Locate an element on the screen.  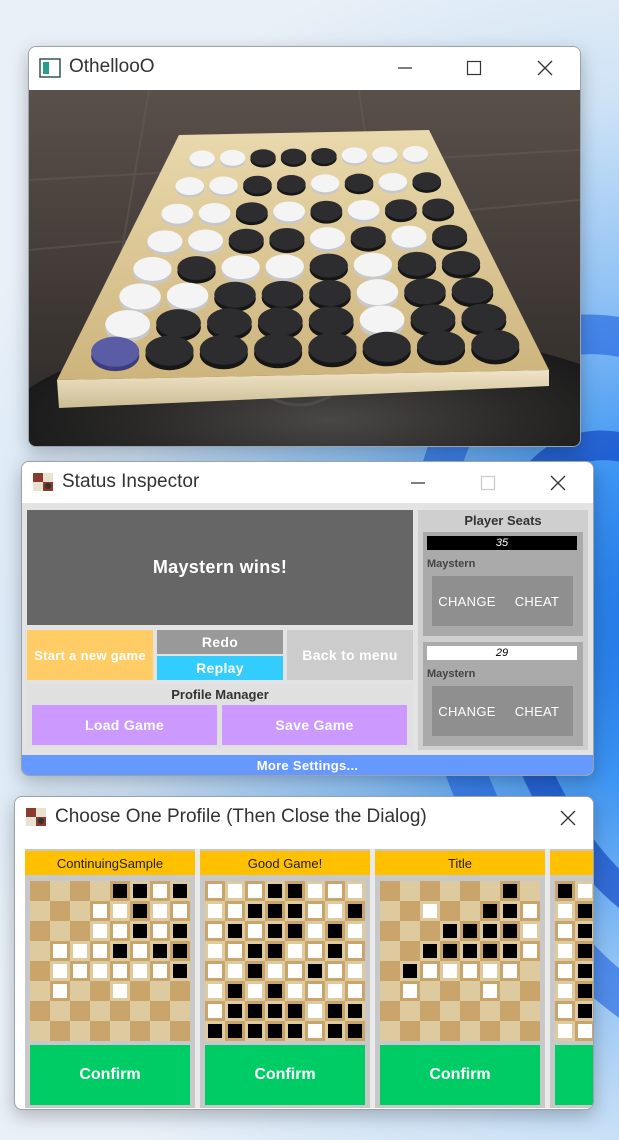
load-game-button: Load Game is located at coordinates (124, 725).